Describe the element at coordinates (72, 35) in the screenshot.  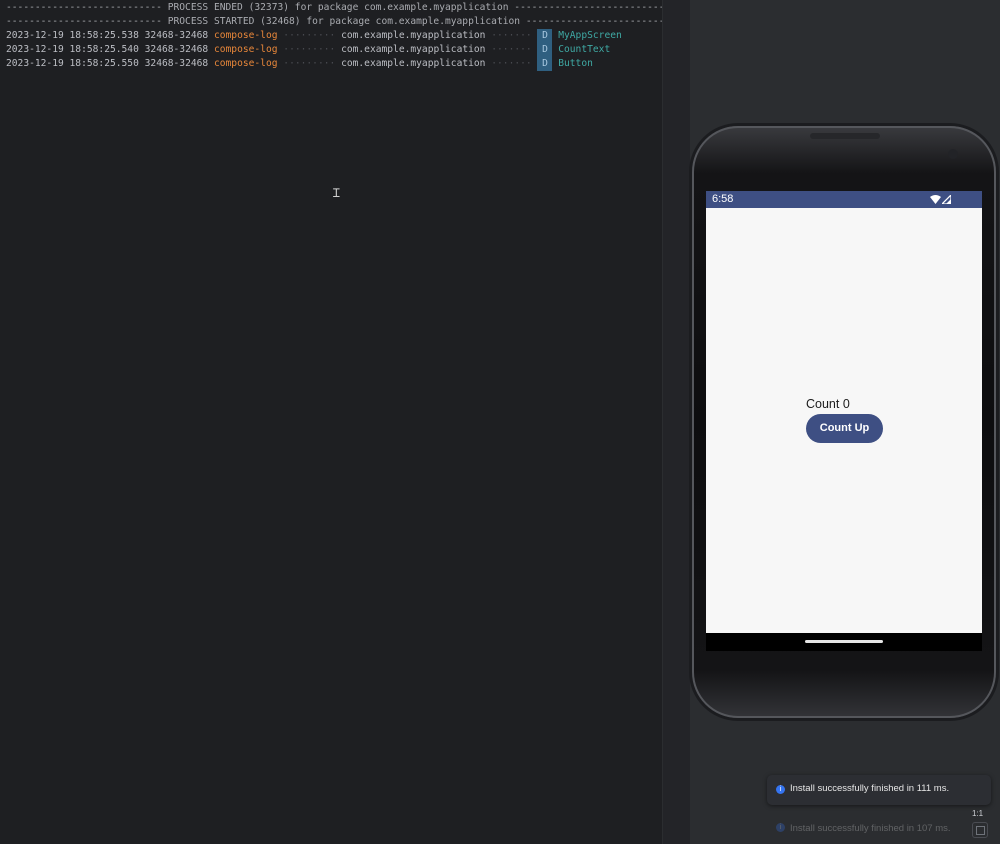
I see `log-timestamp: 2023-12-19 18:58:25.538` at that location.